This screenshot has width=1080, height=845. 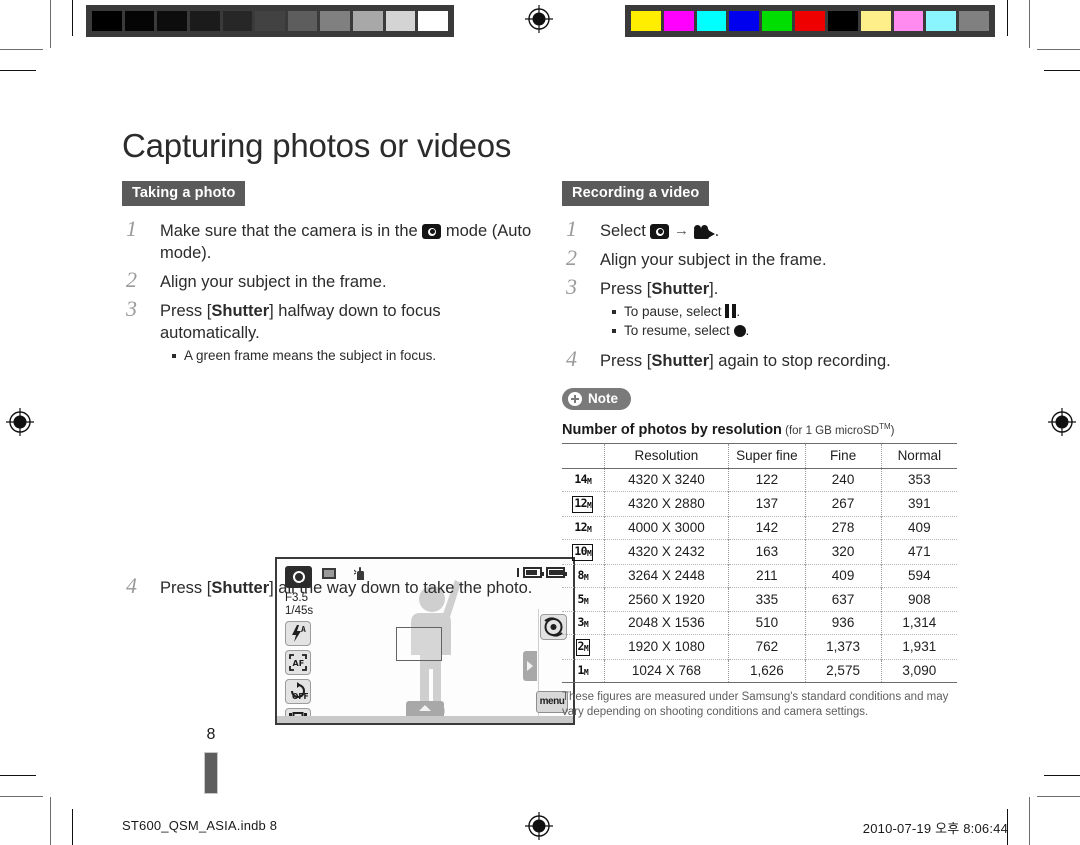 I want to click on step-number: 1, so click(x=571, y=228).